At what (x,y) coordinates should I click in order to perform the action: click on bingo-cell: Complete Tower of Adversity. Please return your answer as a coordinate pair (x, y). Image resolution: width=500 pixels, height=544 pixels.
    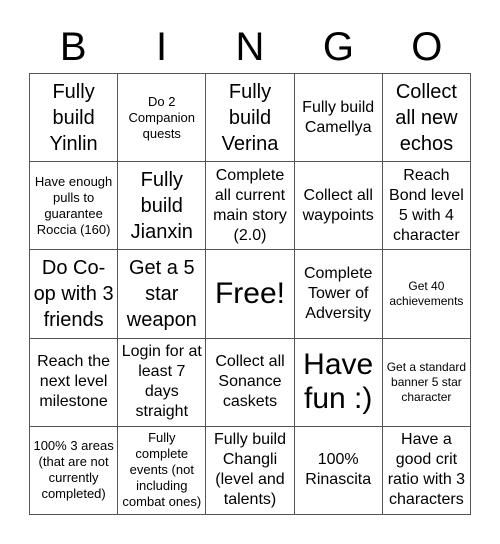
    Looking at the image, I should click on (338, 294).